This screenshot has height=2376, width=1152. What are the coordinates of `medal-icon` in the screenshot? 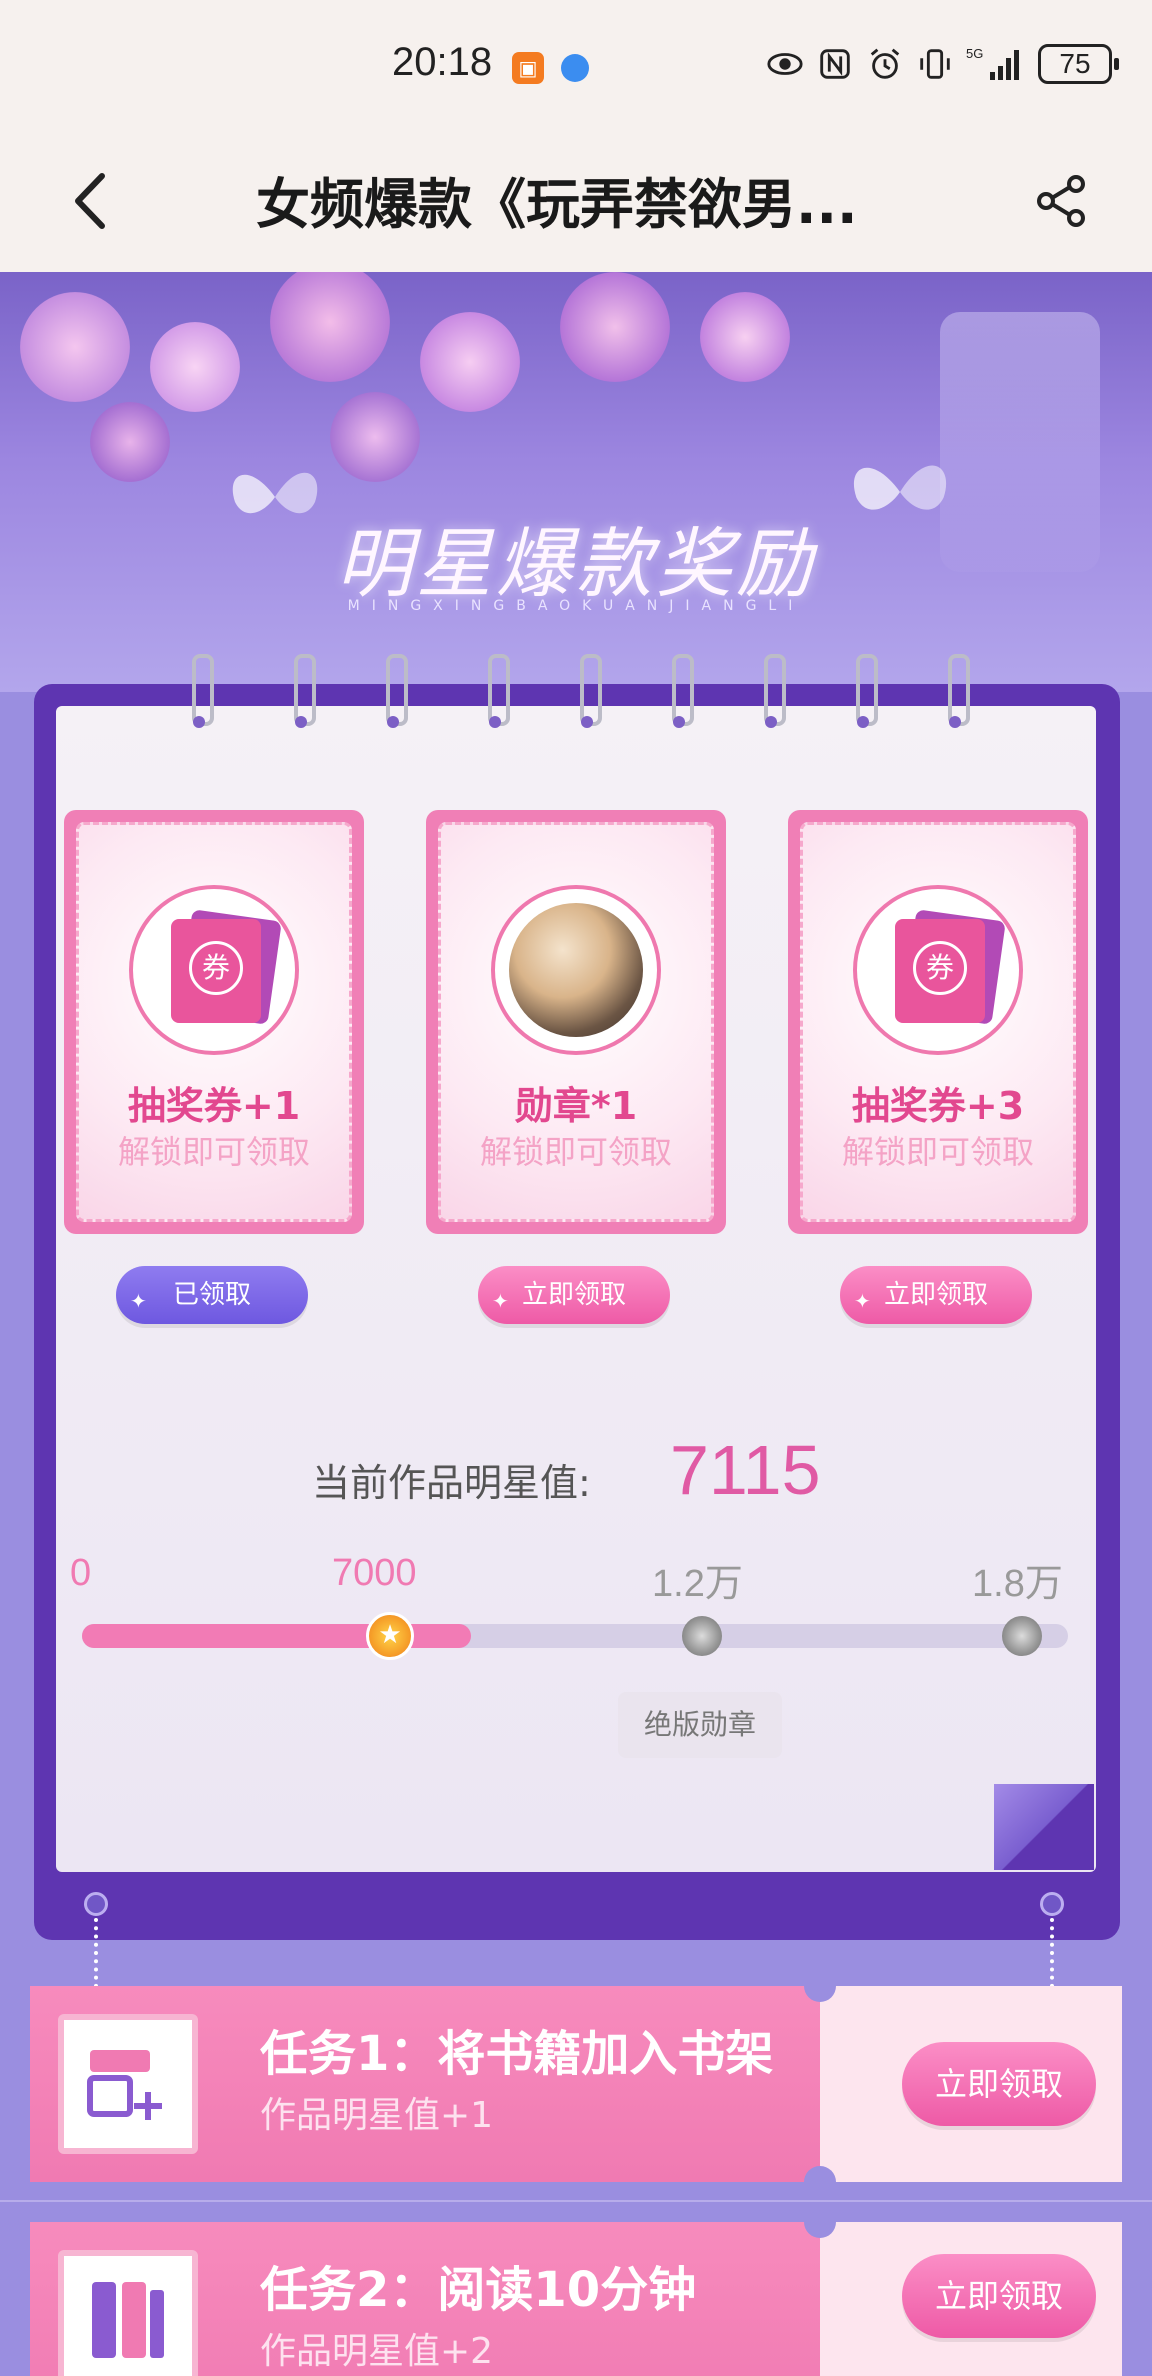 It's located at (576, 970).